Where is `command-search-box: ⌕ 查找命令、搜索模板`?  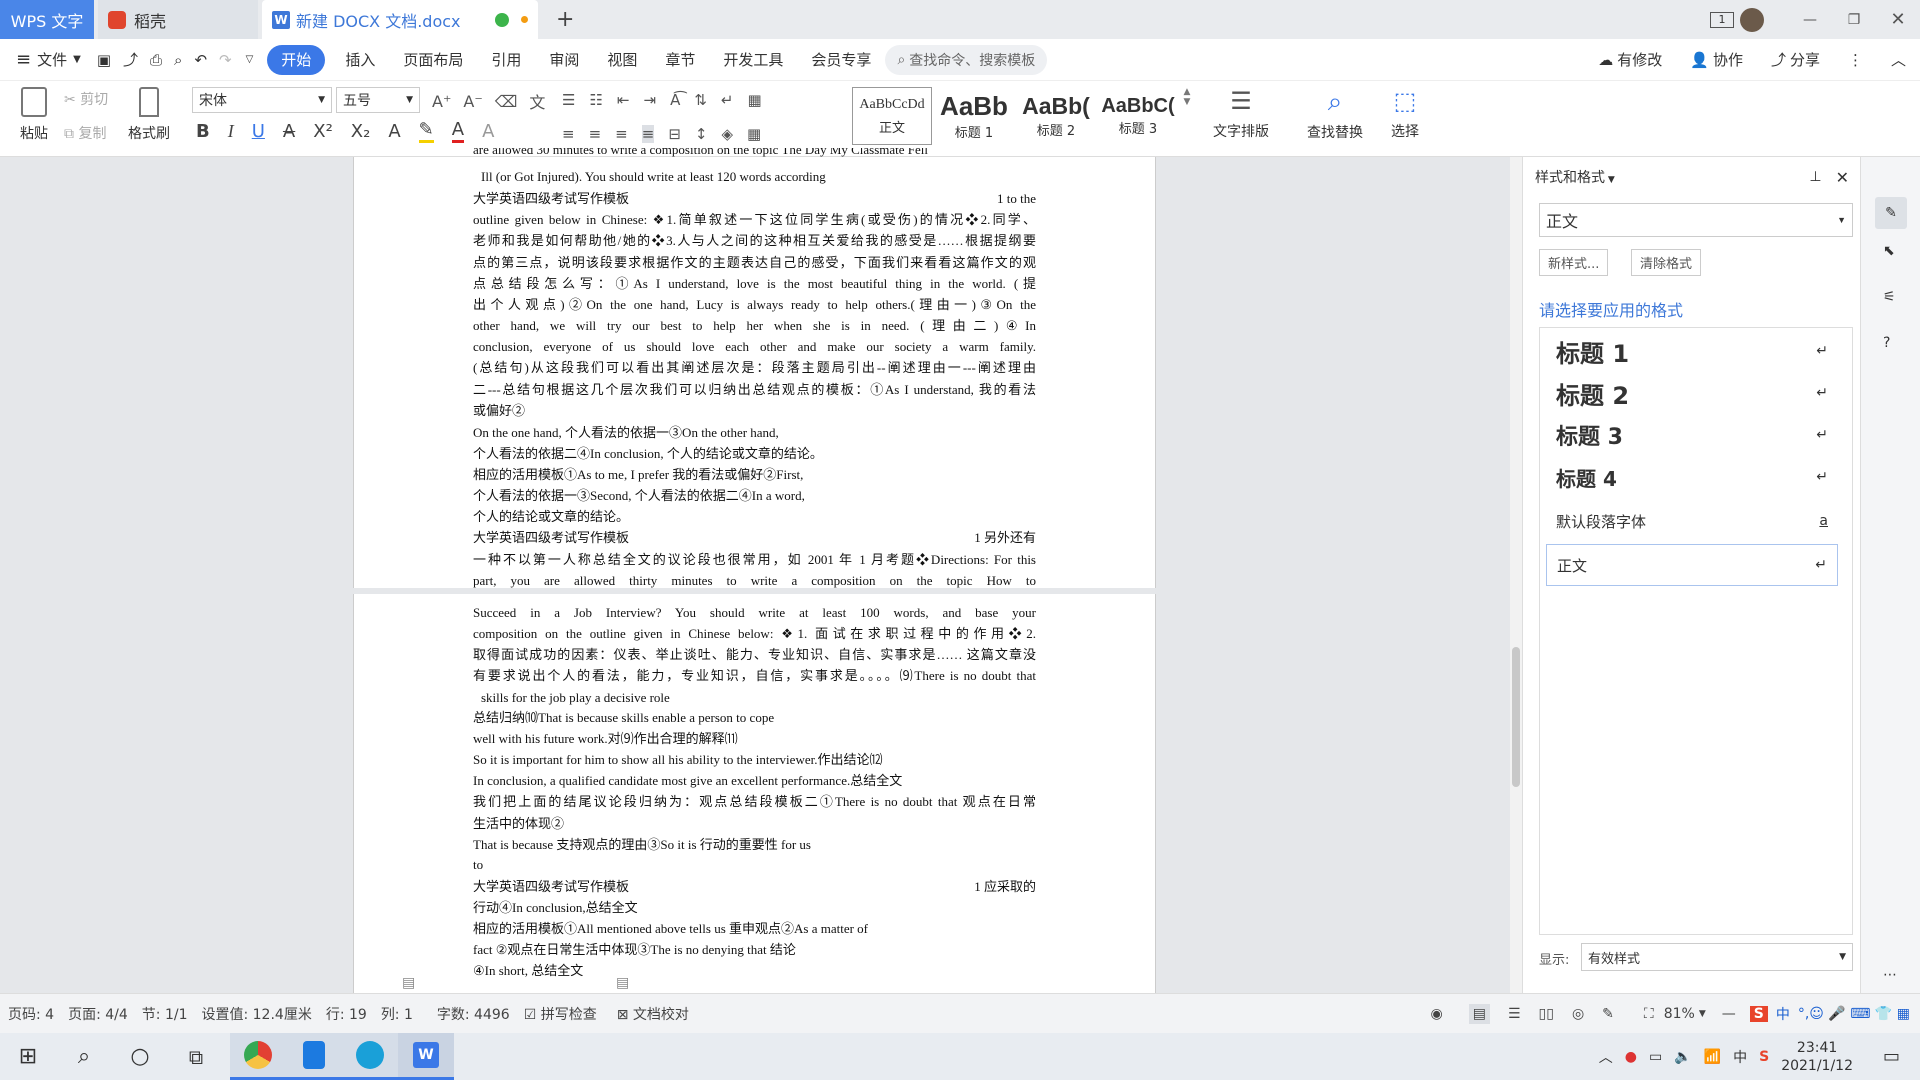 command-search-box: ⌕ 查找命令、搜索模板 is located at coordinates (966, 59).